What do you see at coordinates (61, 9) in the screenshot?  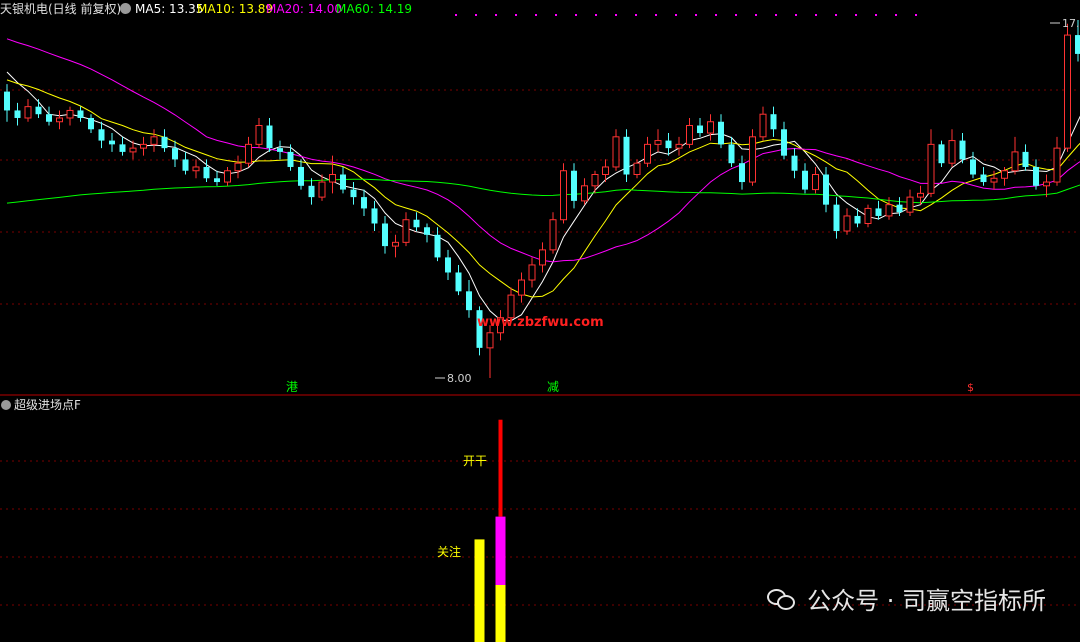 I see `stock-title: 天银机电(日线 前复权)` at bounding box center [61, 9].